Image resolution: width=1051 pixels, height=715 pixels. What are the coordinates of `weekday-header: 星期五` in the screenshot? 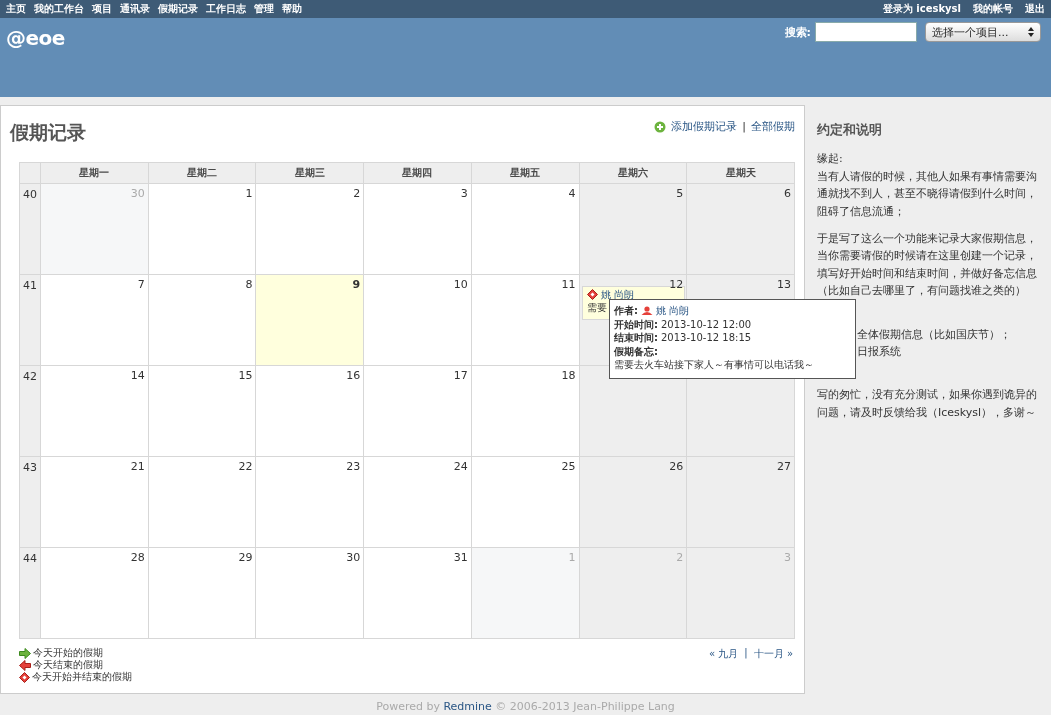 It's located at (525, 173).